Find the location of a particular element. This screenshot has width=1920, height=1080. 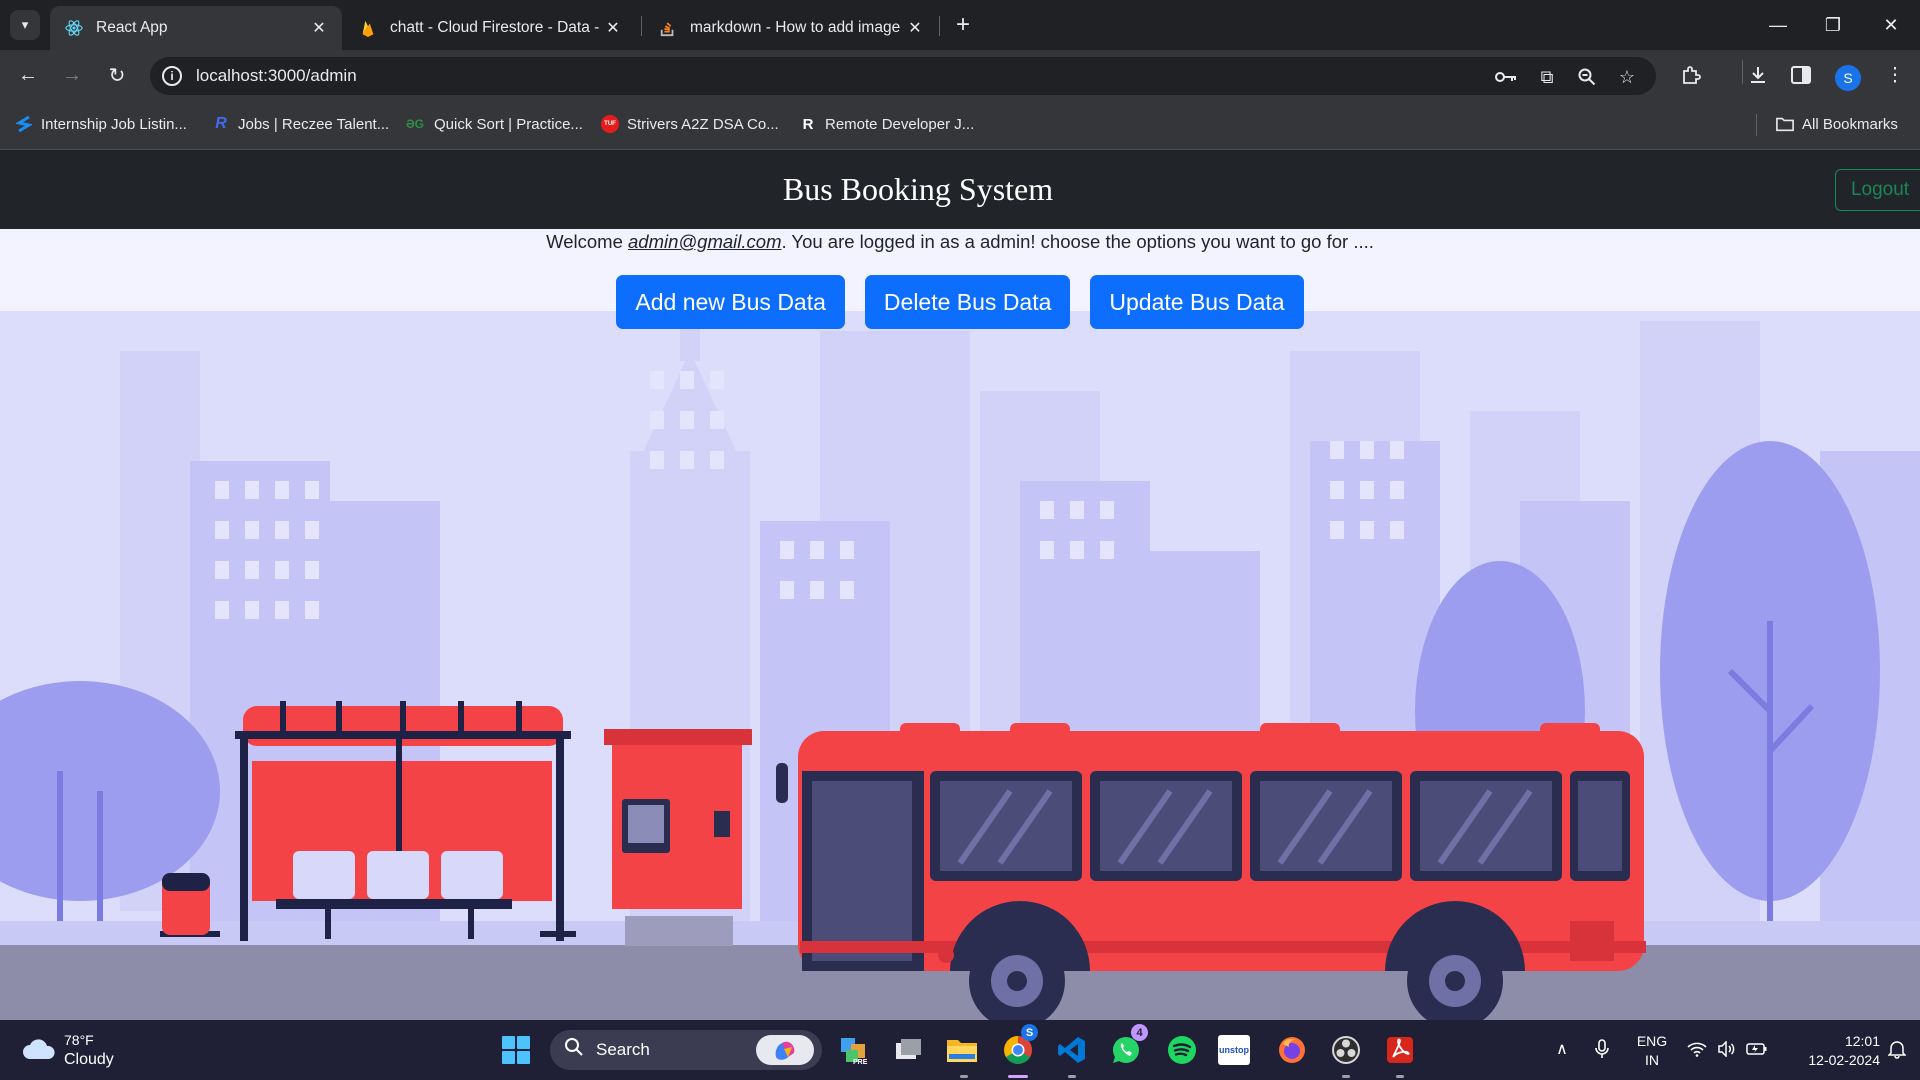

firebase-icon is located at coordinates (368, 28).